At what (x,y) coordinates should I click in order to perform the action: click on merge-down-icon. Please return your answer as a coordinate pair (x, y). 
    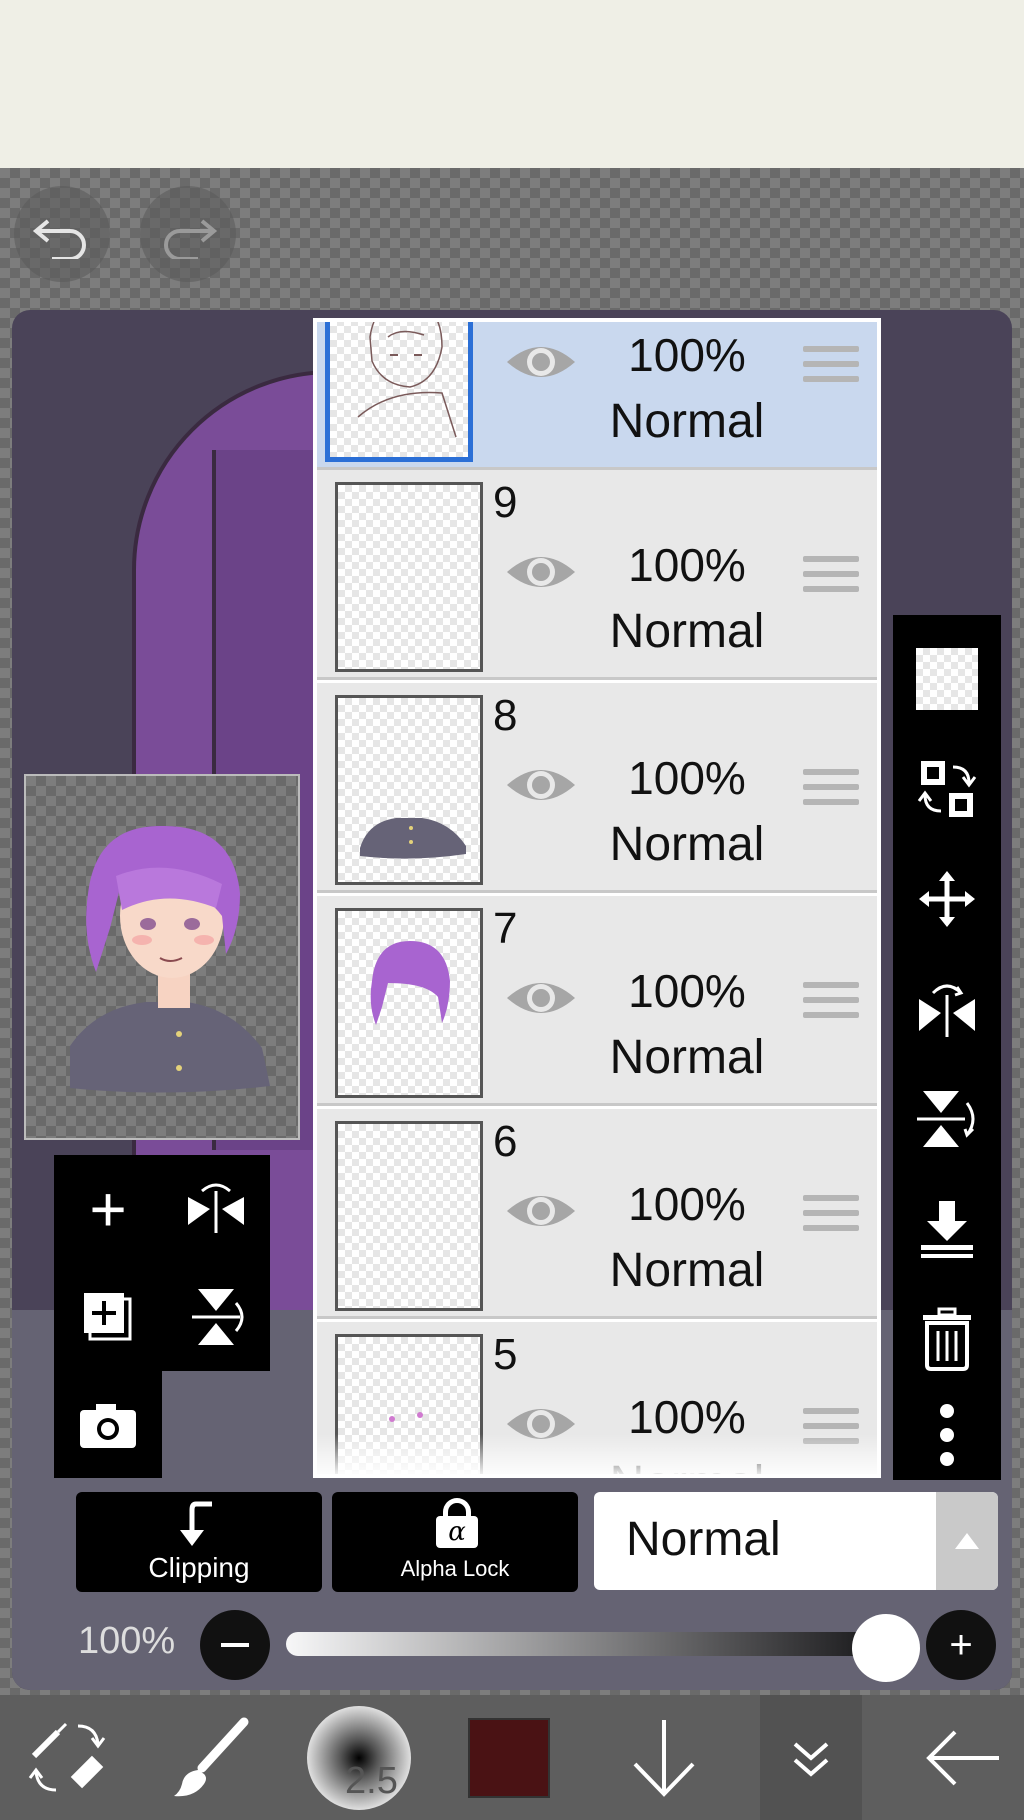
    Looking at the image, I should click on (947, 1229).